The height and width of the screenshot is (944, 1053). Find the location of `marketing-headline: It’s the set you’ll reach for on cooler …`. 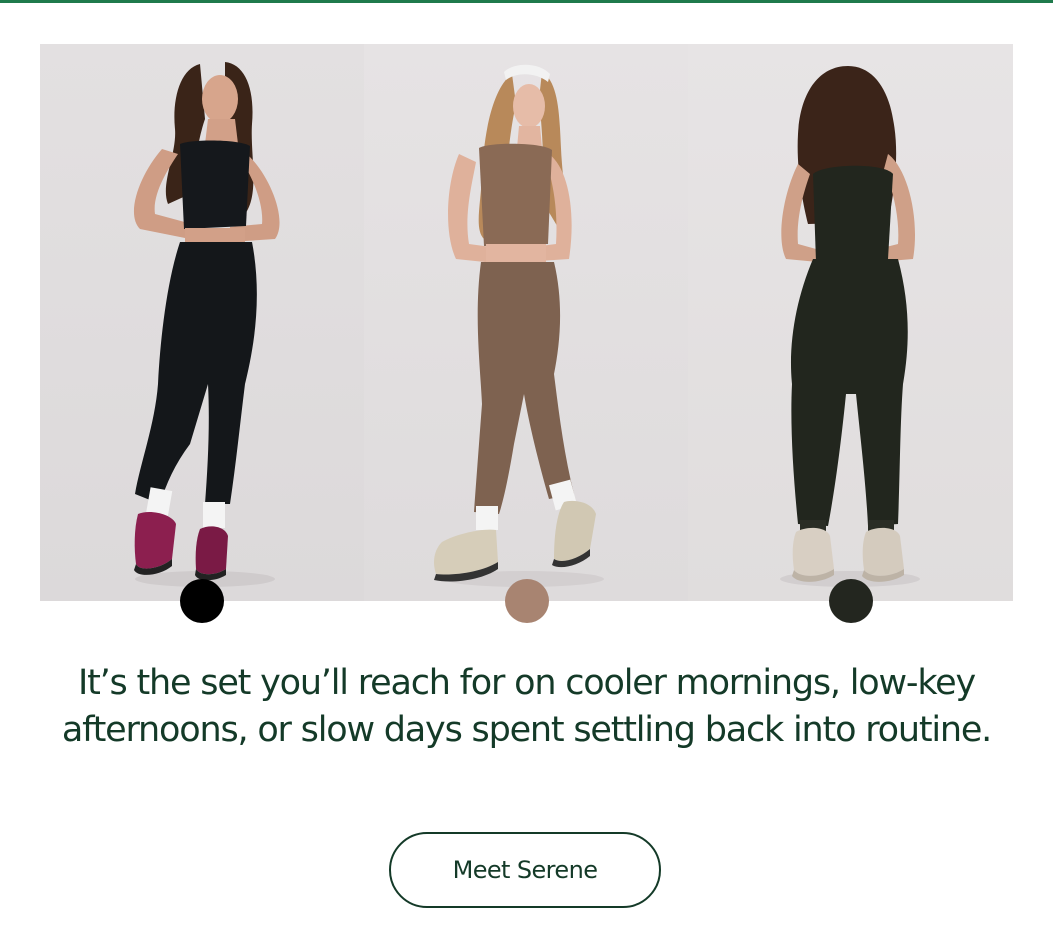

marketing-headline: It’s the set you’ll reach for on cooler … is located at coordinates (526, 706).